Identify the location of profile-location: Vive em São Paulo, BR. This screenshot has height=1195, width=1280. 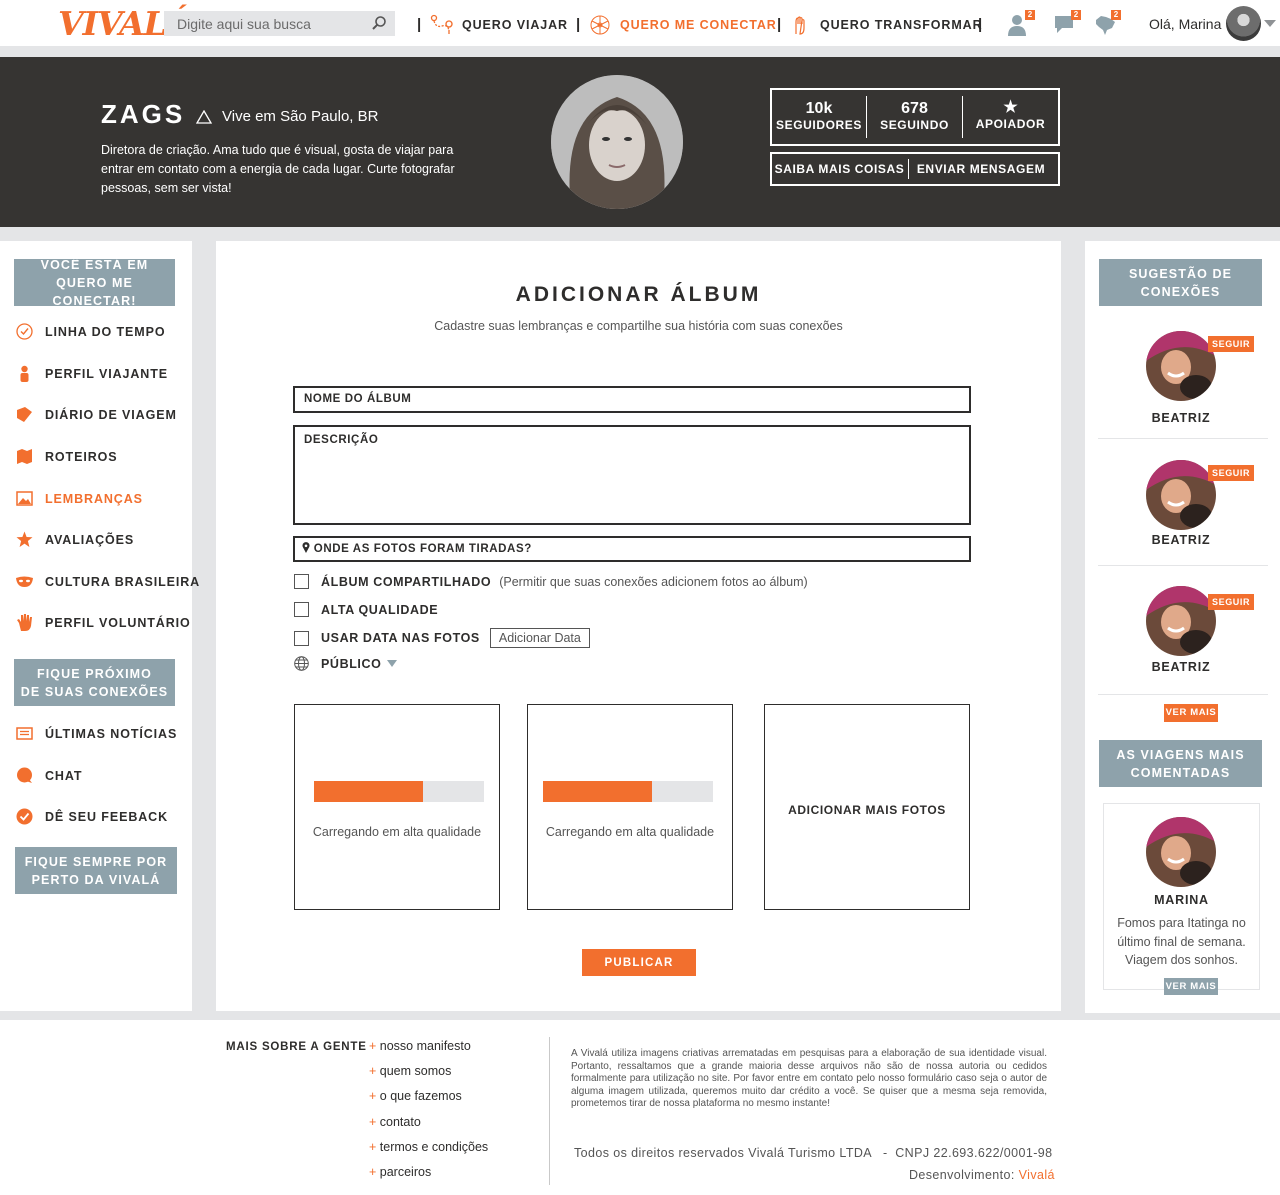
(300, 116).